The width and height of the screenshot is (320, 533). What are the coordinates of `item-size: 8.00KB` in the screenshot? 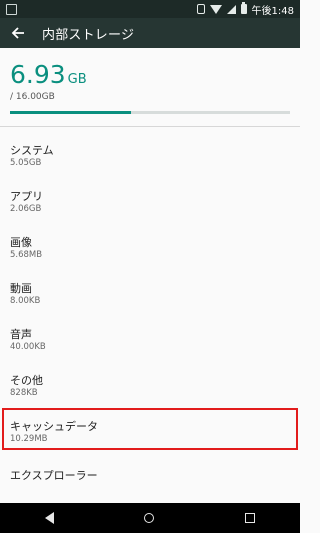 It's located at (25, 301).